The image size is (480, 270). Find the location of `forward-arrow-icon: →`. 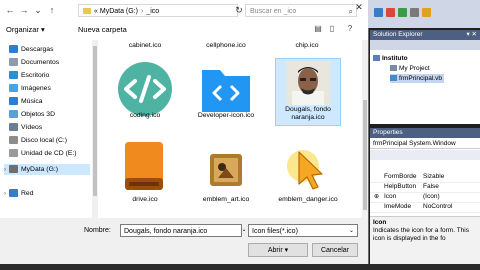

forward-arrow-icon: → is located at coordinates (24, 10).